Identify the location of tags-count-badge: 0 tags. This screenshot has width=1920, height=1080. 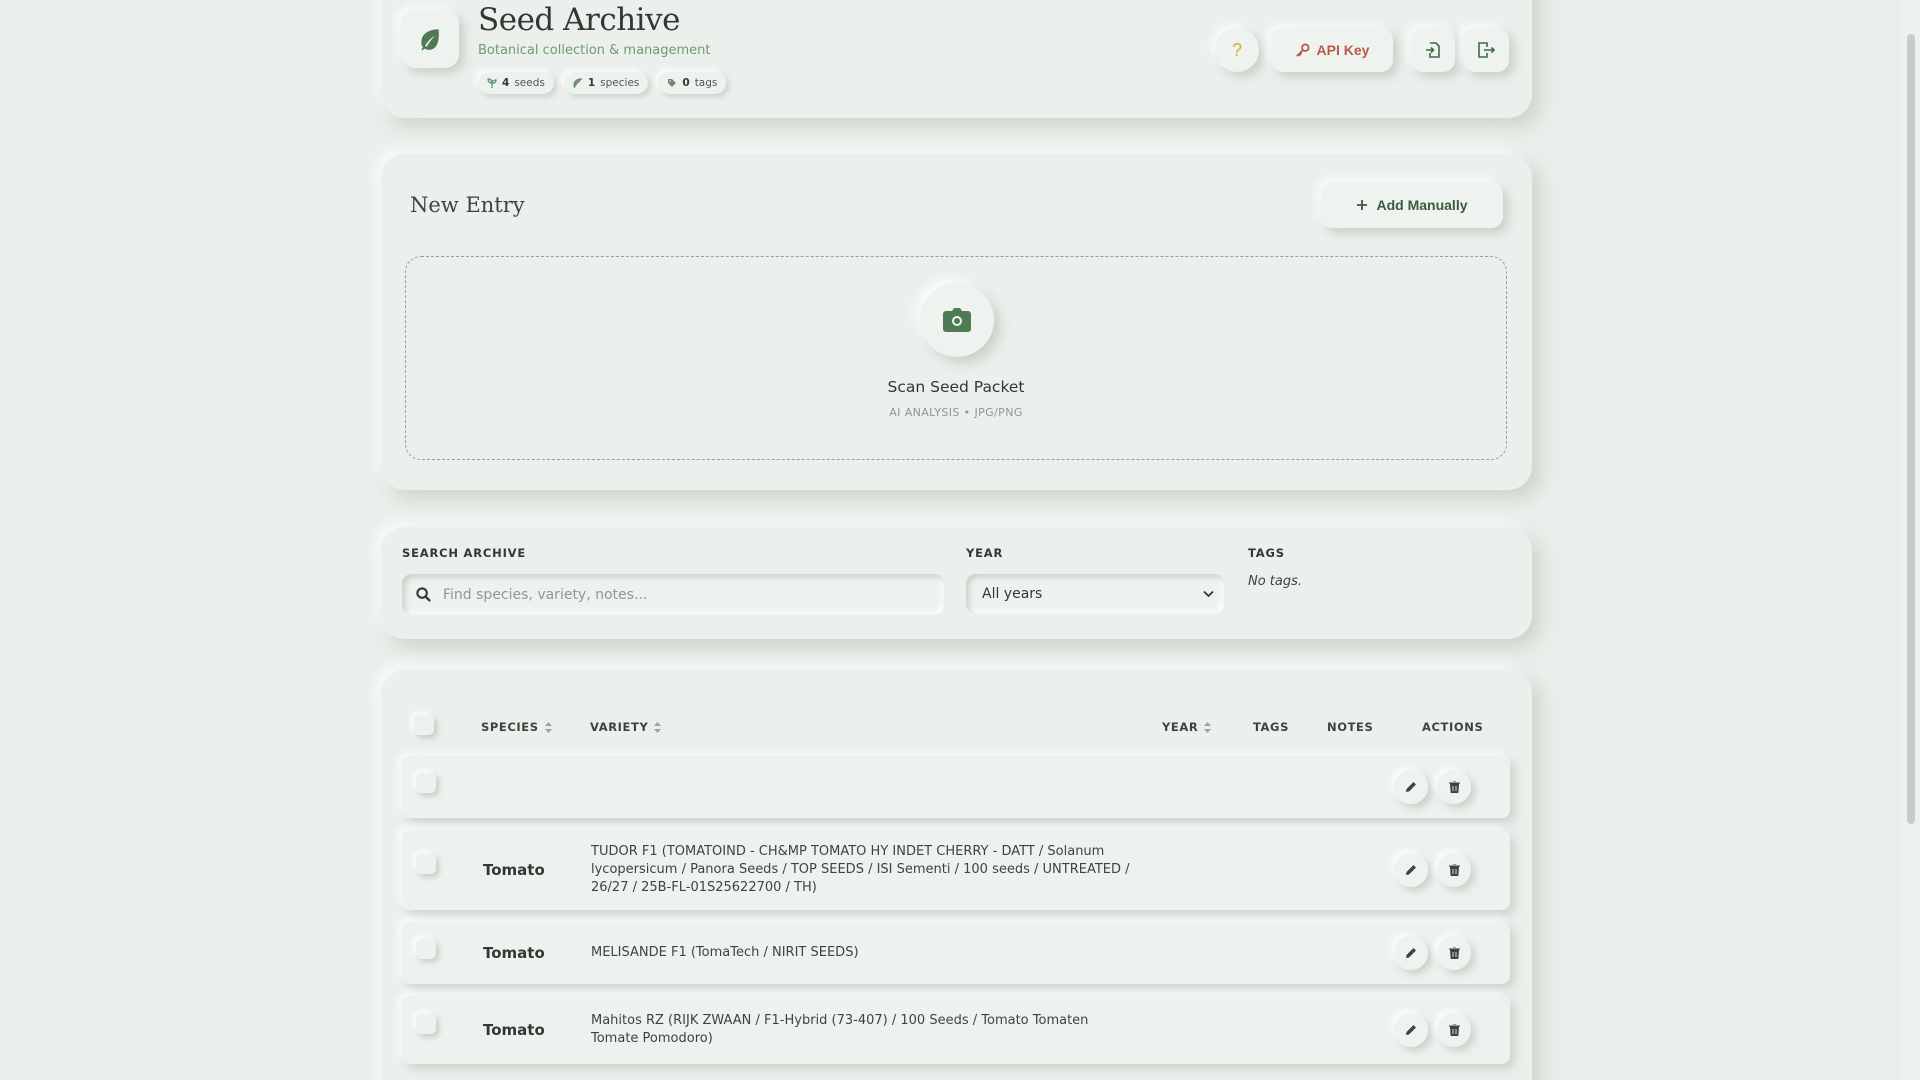
(692, 83).